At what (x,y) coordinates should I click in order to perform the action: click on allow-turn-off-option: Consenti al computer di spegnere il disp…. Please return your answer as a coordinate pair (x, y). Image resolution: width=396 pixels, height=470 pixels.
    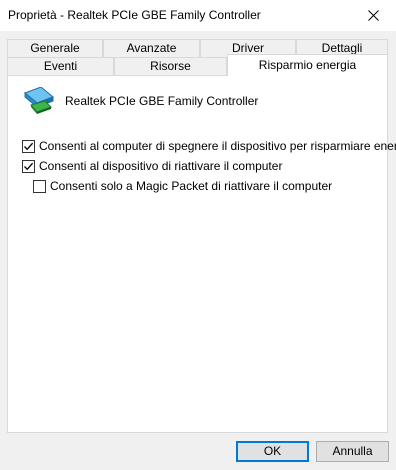
    Looking at the image, I should click on (209, 146).